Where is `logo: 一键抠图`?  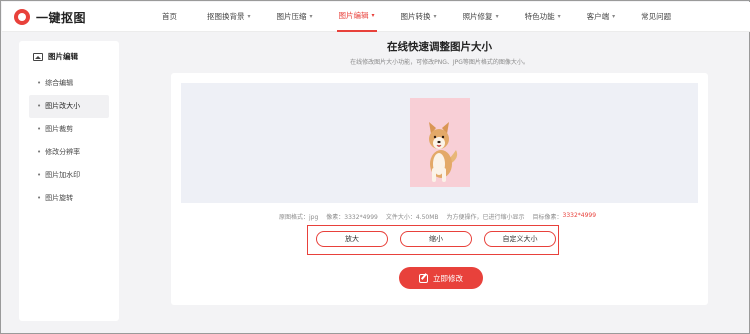 logo: 一键抠图 is located at coordinates (50, 17).